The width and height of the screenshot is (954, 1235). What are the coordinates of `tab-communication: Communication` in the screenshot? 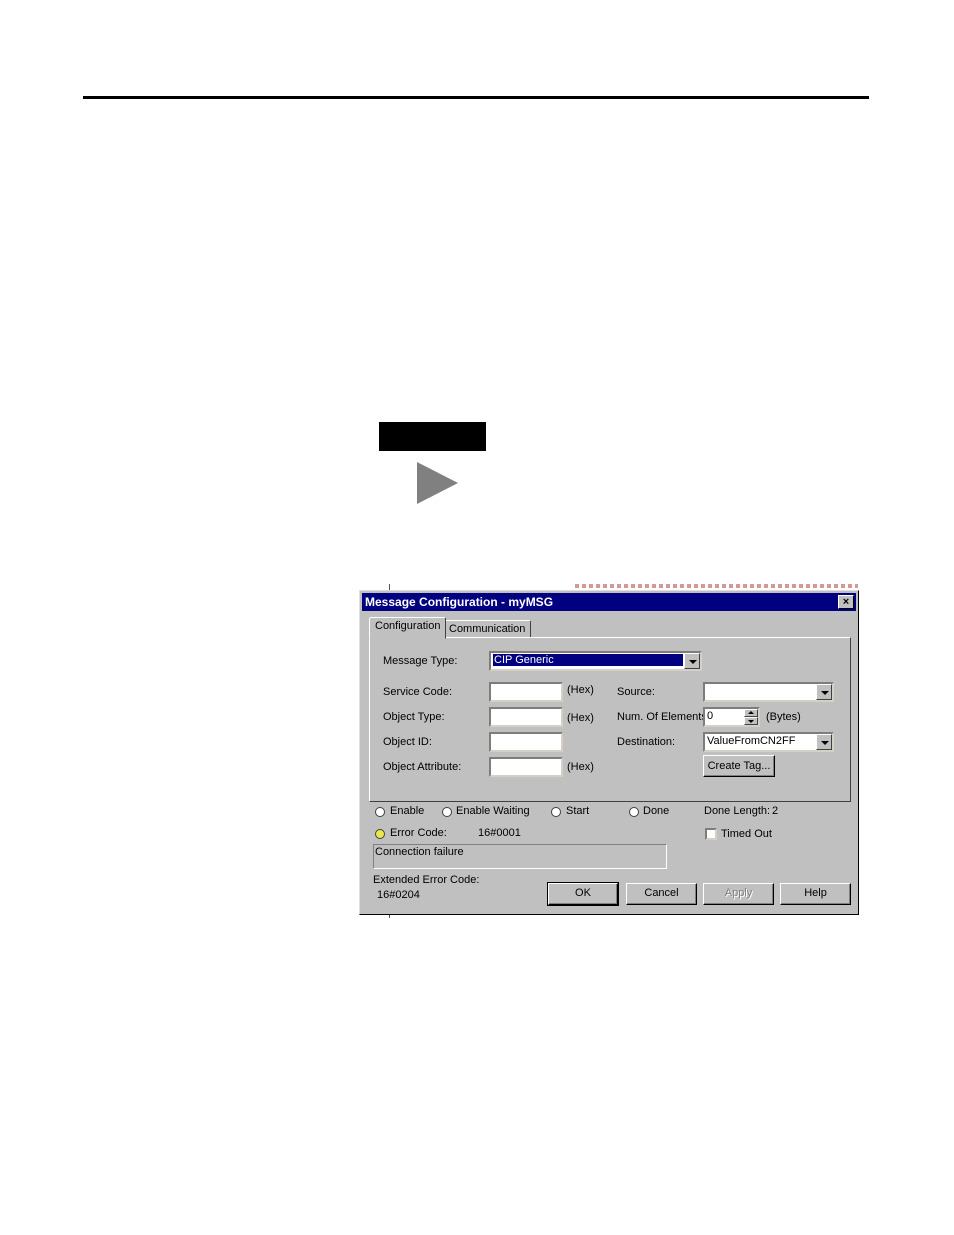 It's located at (487, 629).